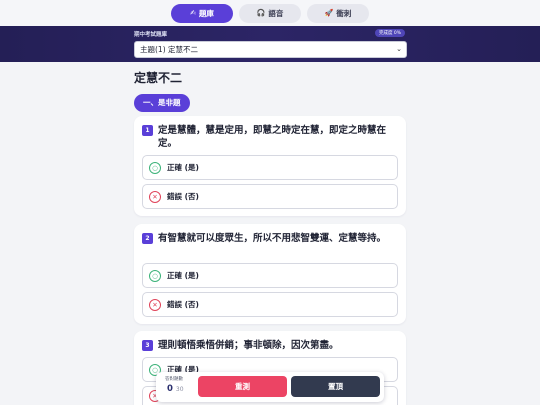  I want to click on total-count: 30, so click(179, 389).